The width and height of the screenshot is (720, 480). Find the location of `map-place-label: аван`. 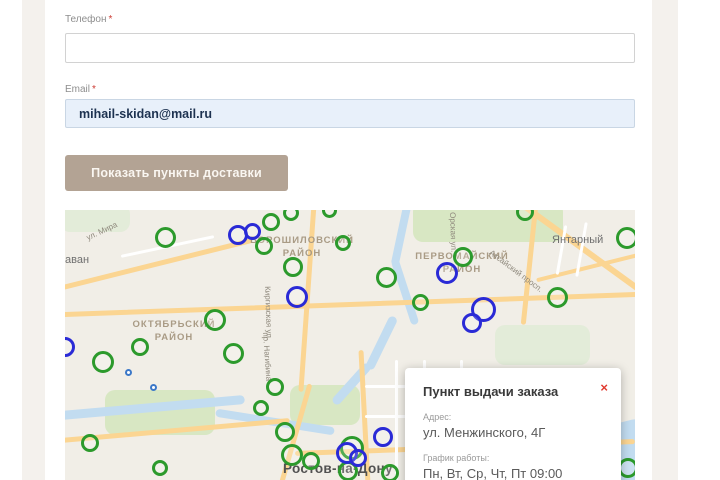

map-place-label: аван is located at coordinates (77, 260).